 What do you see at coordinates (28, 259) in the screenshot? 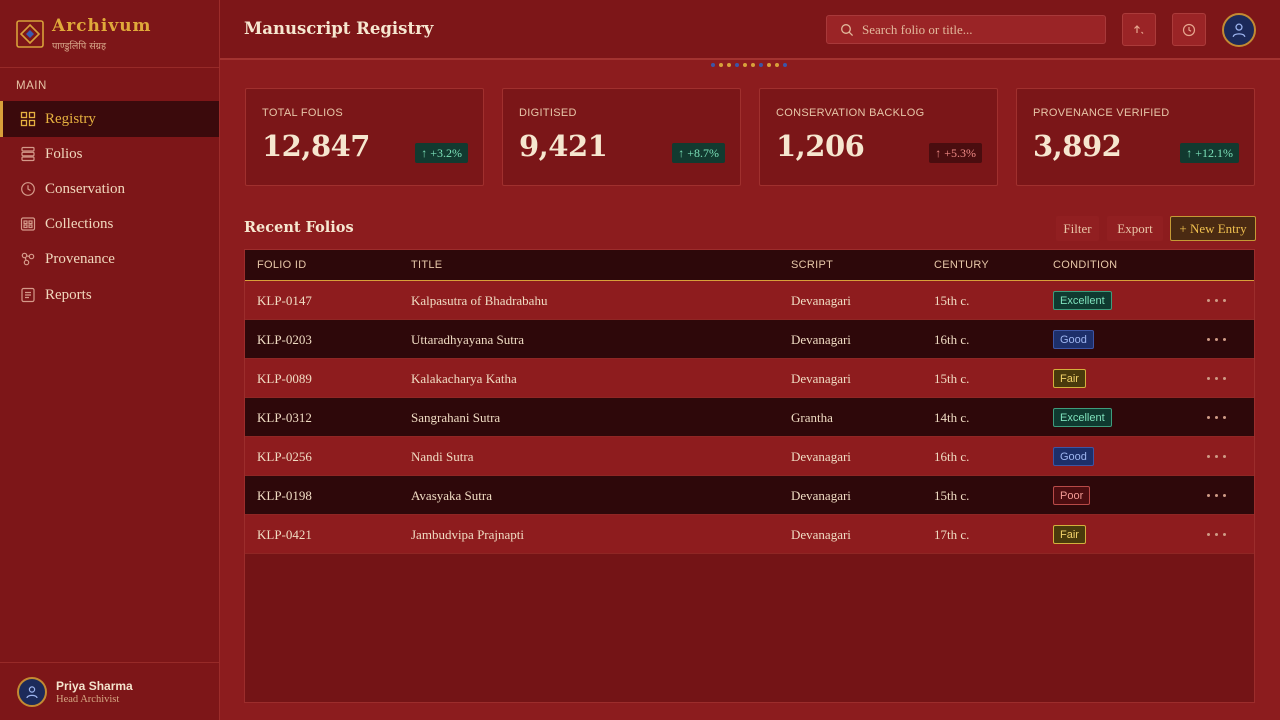
I see `network-icon` at bounding box center [28, 259].